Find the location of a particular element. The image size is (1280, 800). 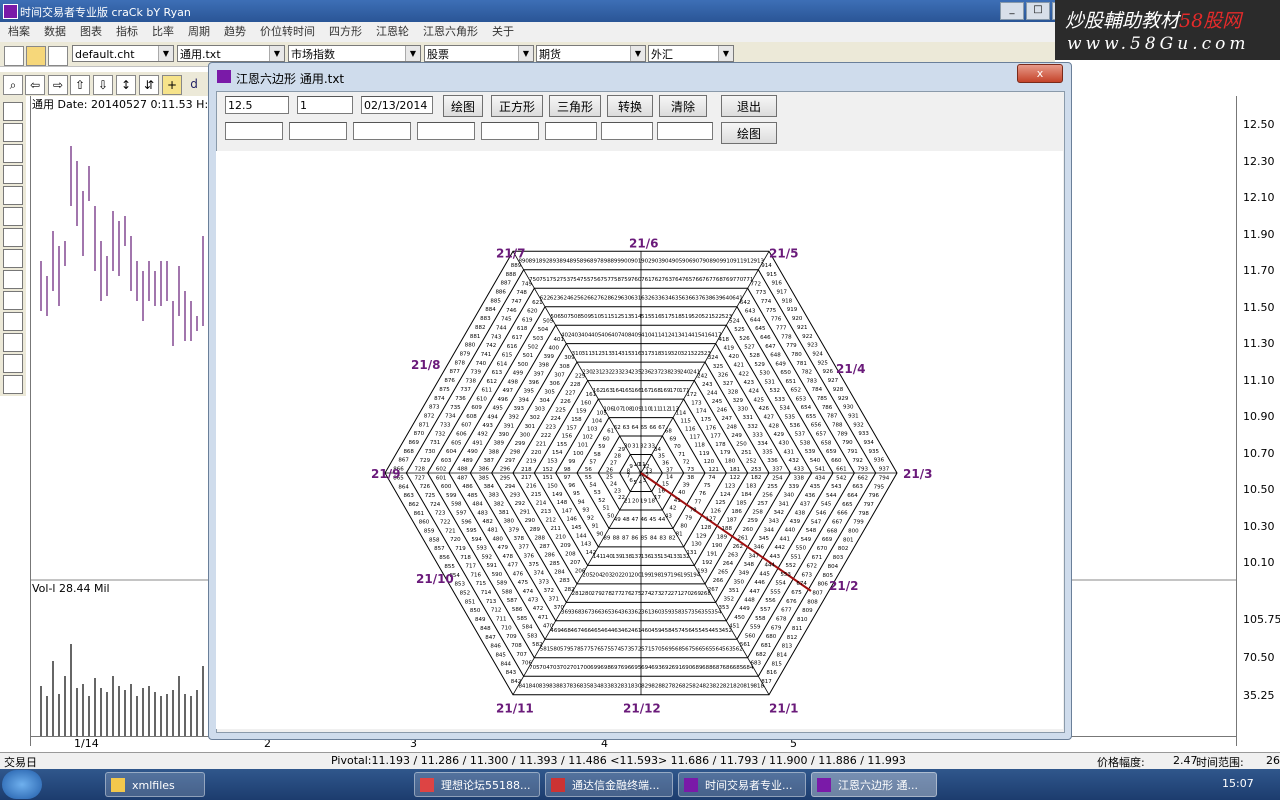

zoom-icon: ⌕ is located at coordinates (13, 85).